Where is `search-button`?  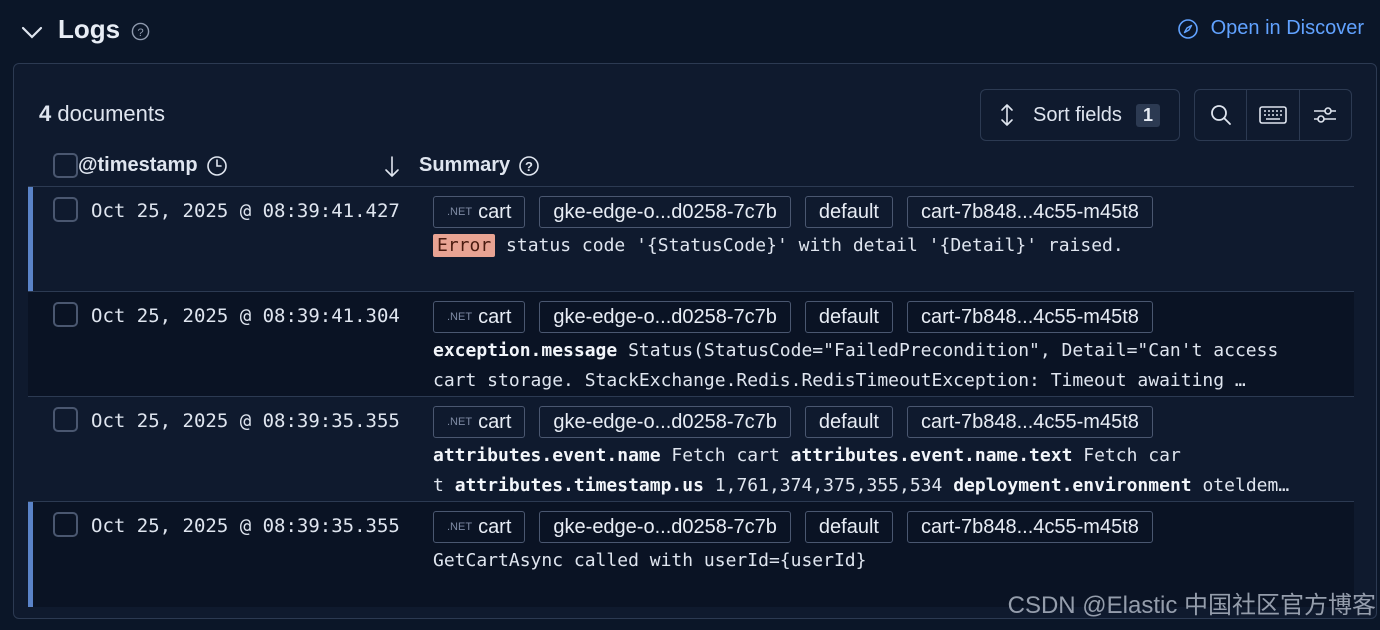 search-button is located at coordinates (1220, 115).